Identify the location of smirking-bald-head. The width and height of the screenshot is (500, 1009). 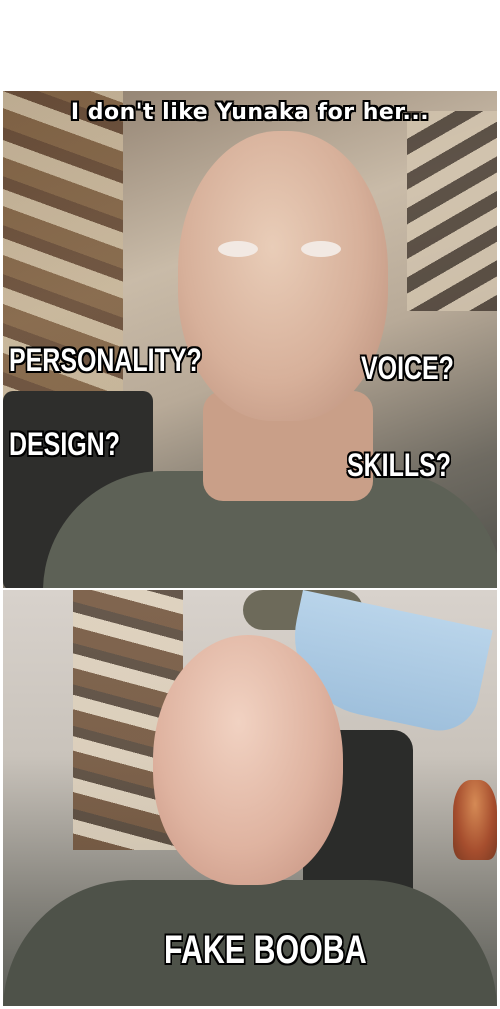
(248, 760).